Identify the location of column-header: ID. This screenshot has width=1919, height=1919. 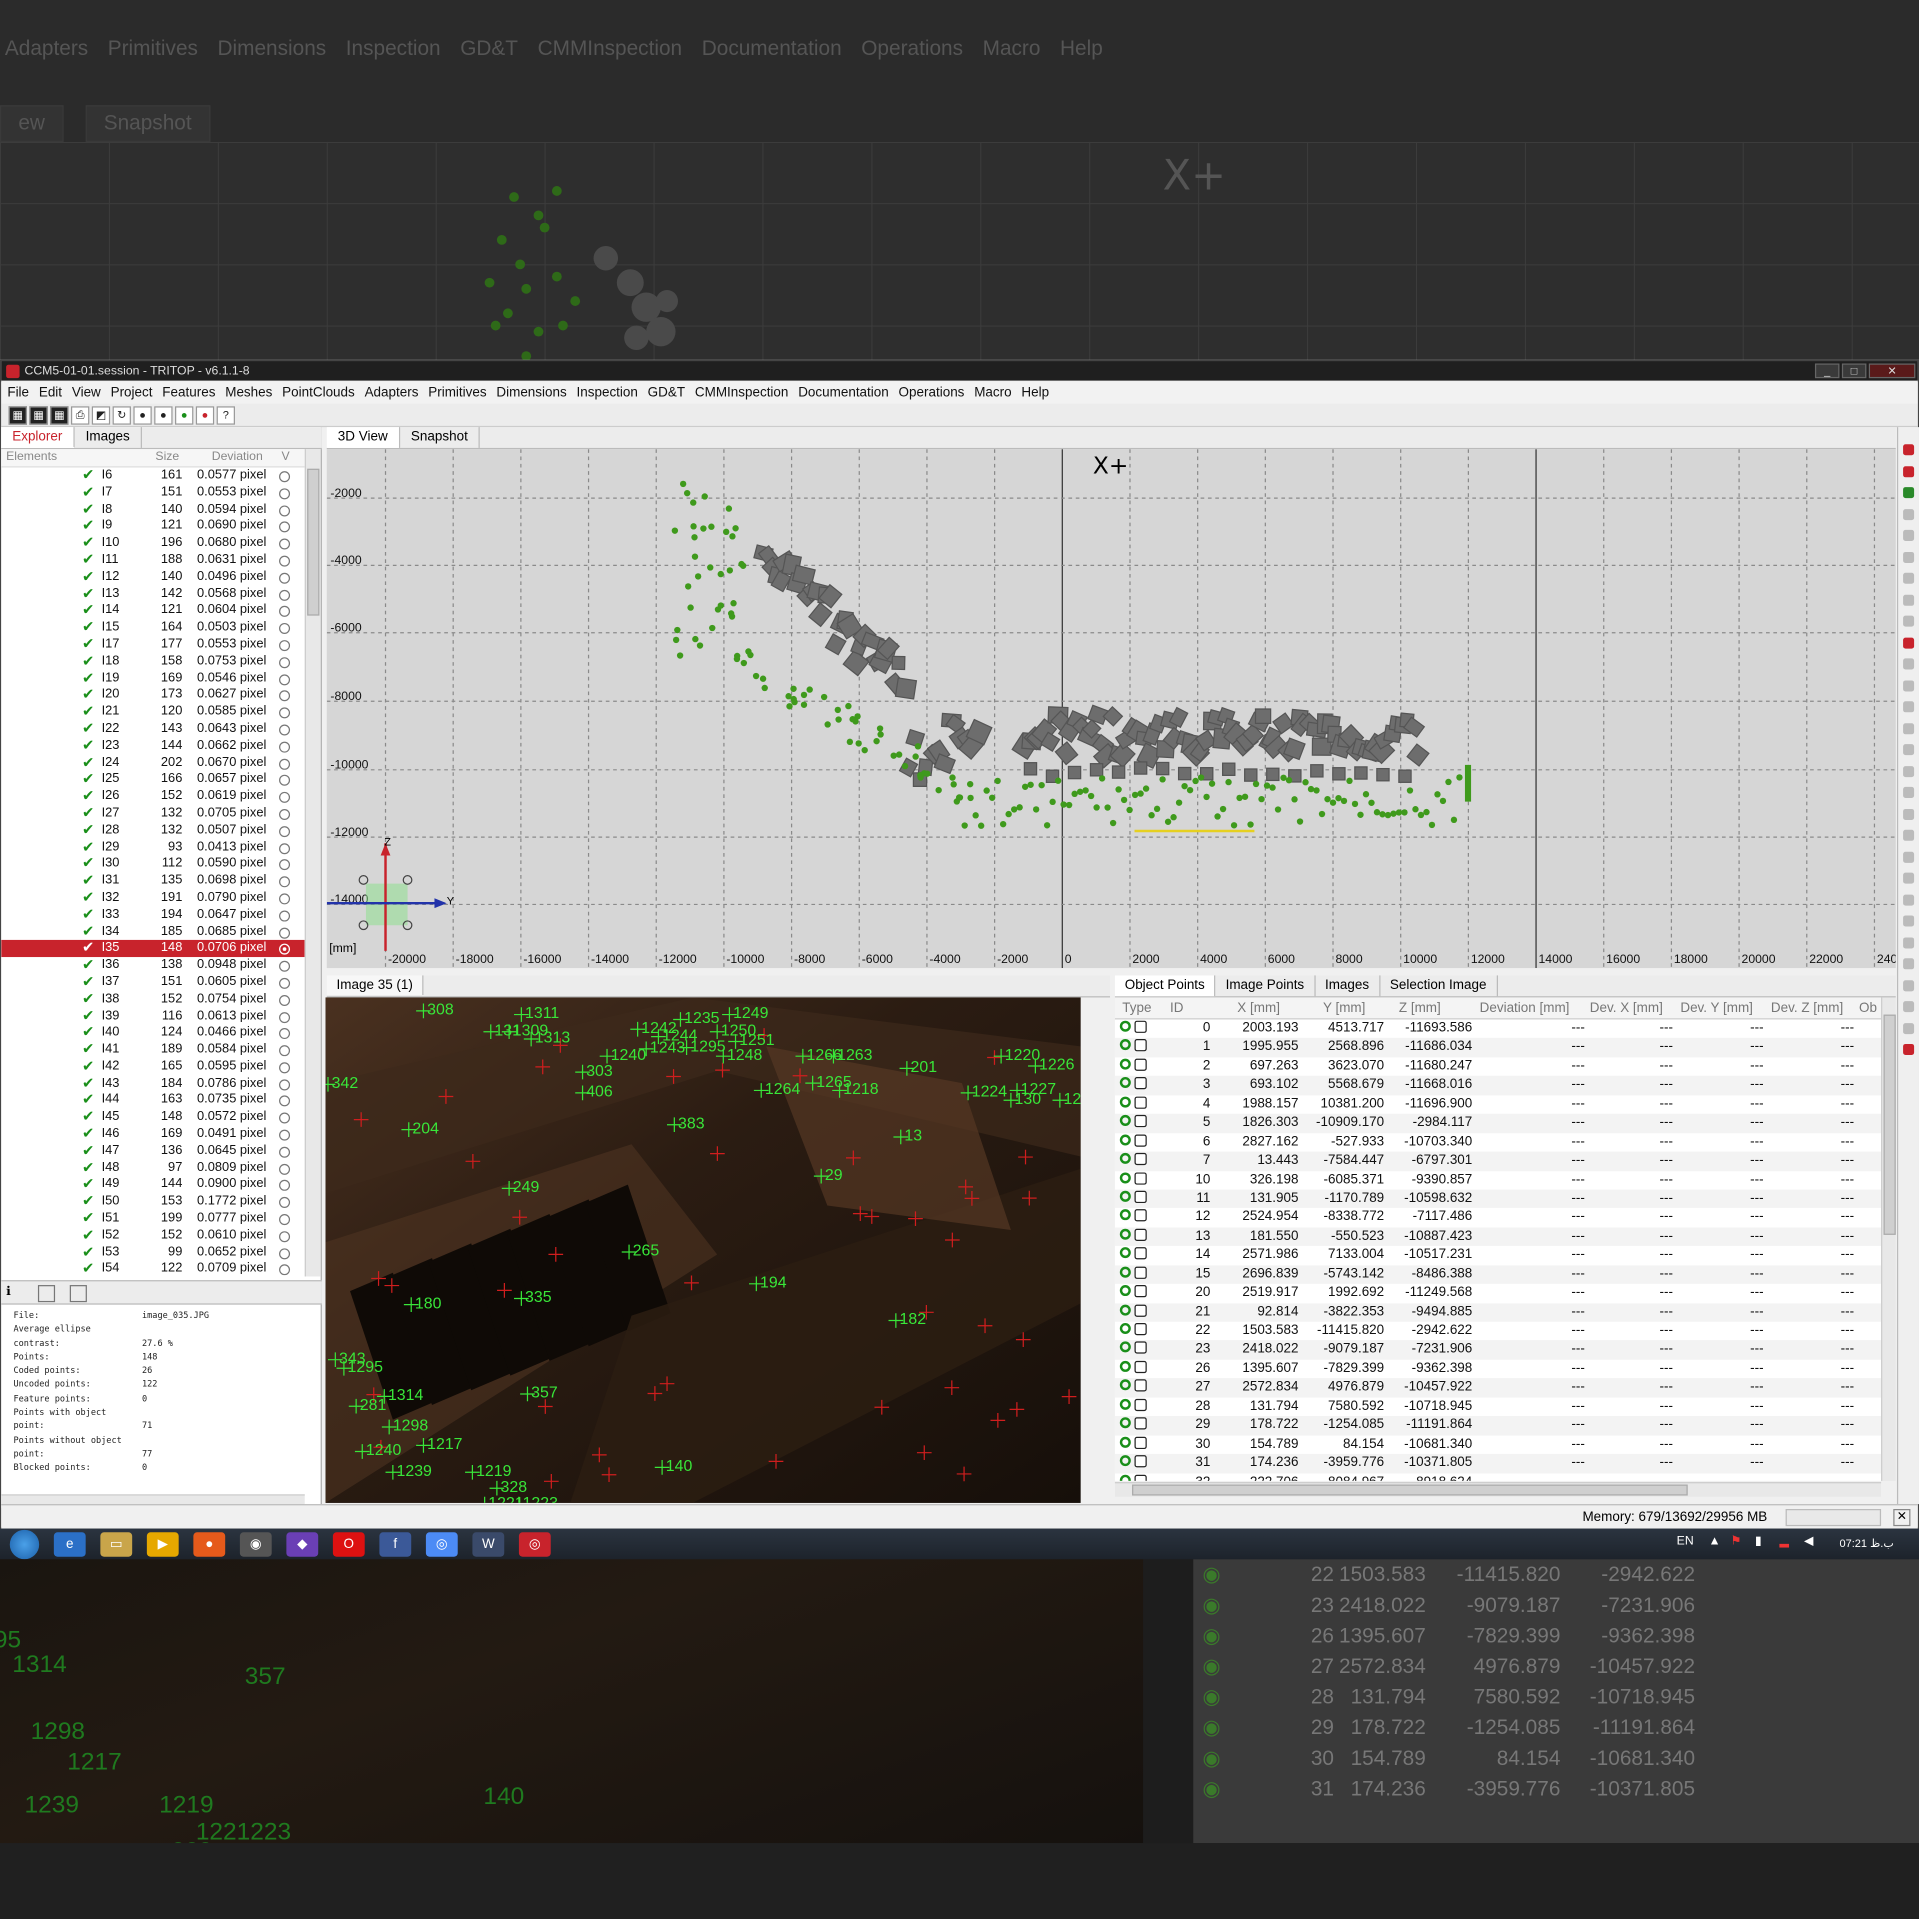
(1176, 1008).